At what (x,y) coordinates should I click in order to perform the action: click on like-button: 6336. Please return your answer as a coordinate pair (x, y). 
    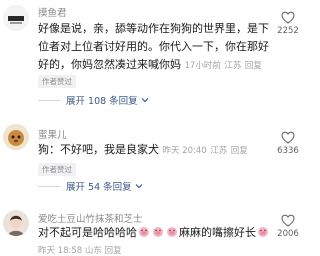
    Looking at the image, I should click on (288, 143).